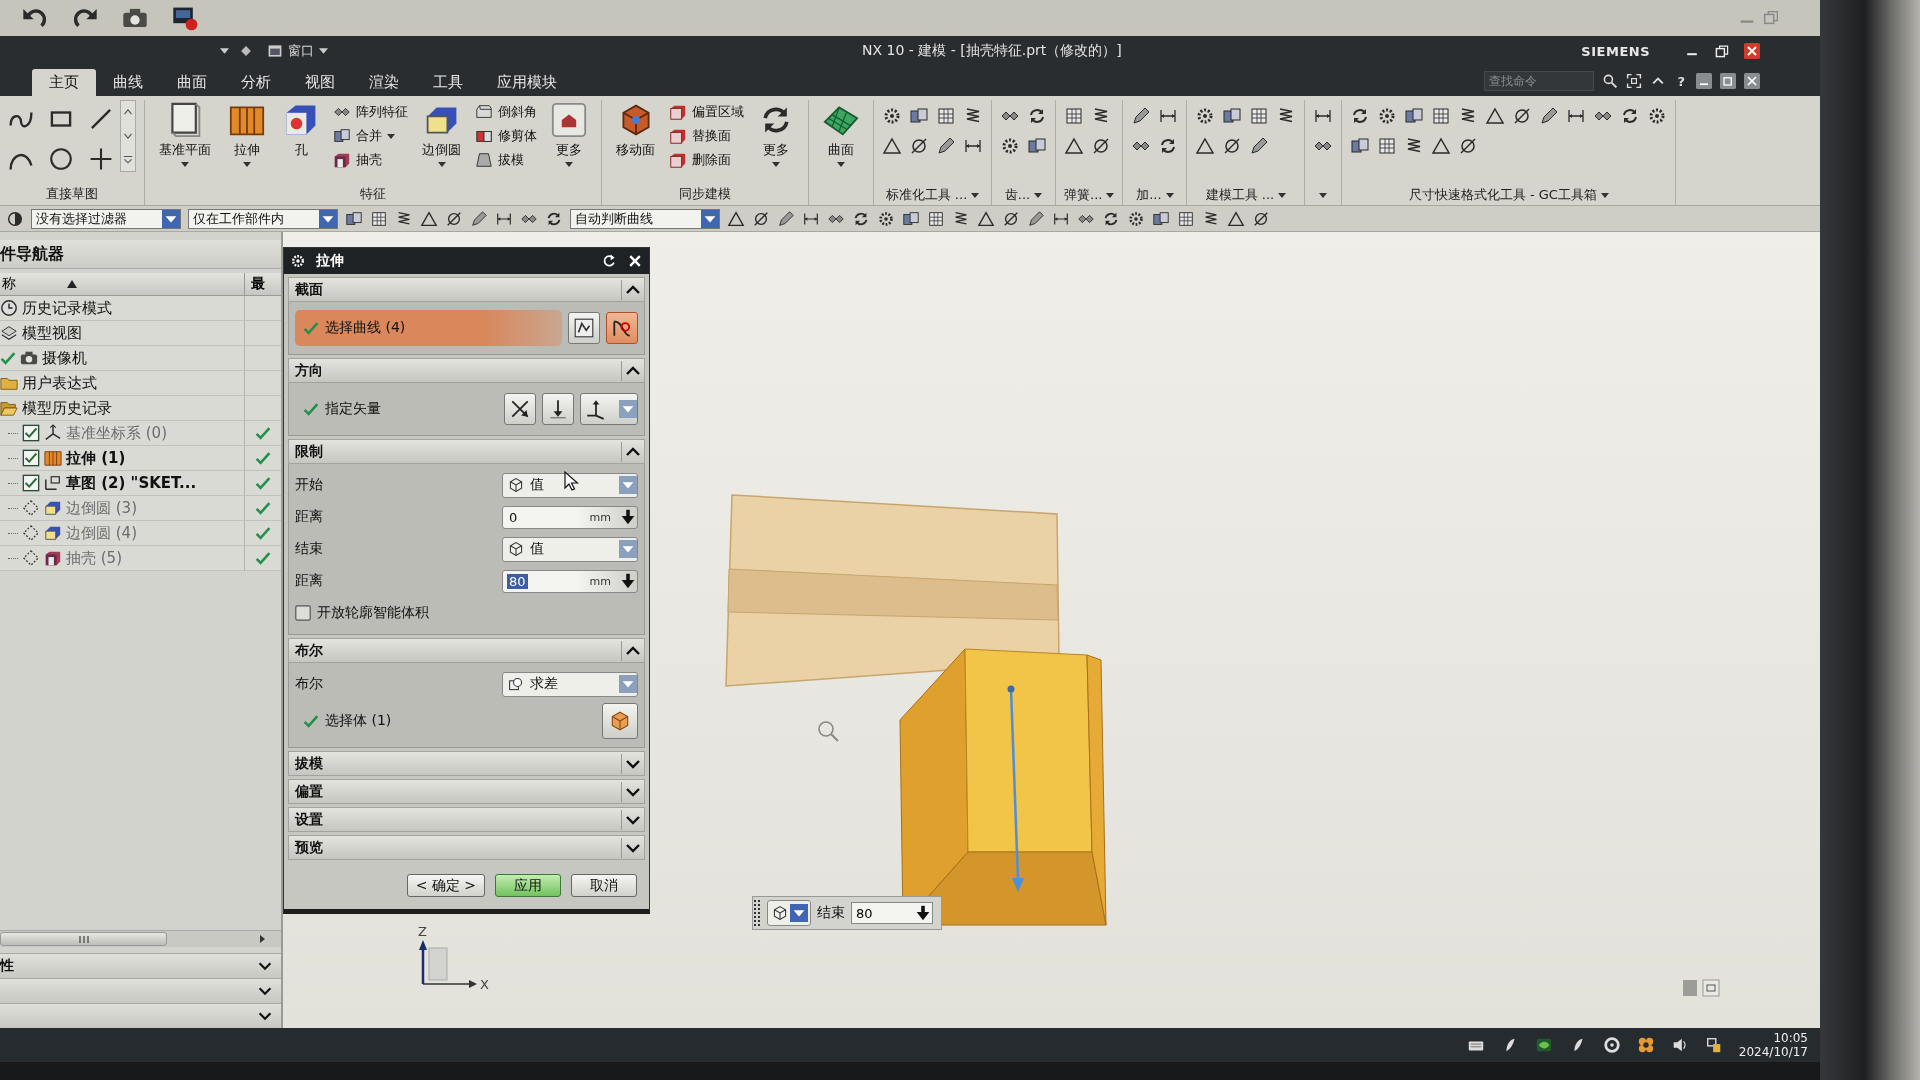 Image resolution: width=1920 pixels, height=1080 pixels. What do you see at coordinates (15, 218) in the screenshot?
I see `half-circle-icon` at bounding box center [15, 218].